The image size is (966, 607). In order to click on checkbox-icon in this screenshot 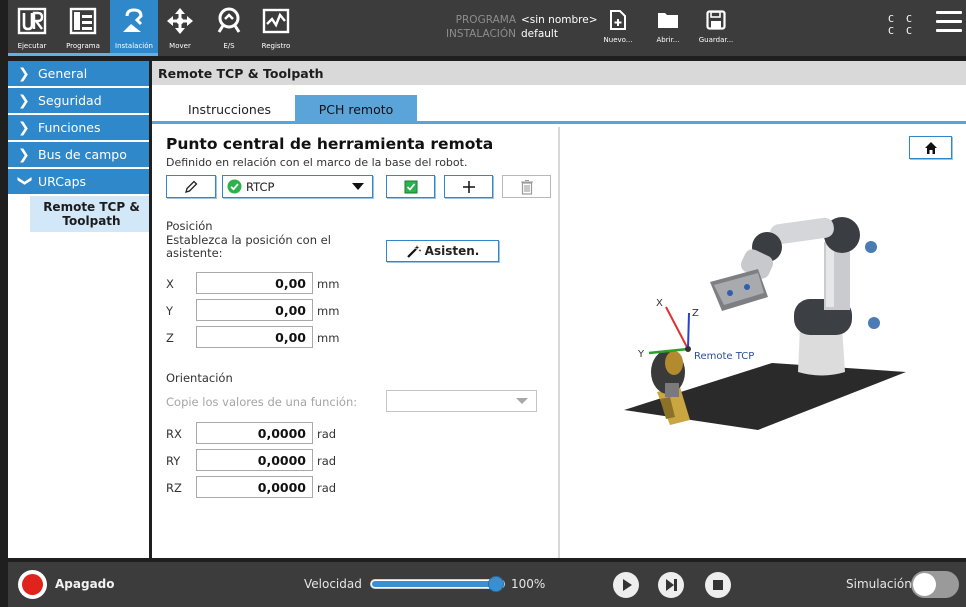, I will do `click(410, 186)`.